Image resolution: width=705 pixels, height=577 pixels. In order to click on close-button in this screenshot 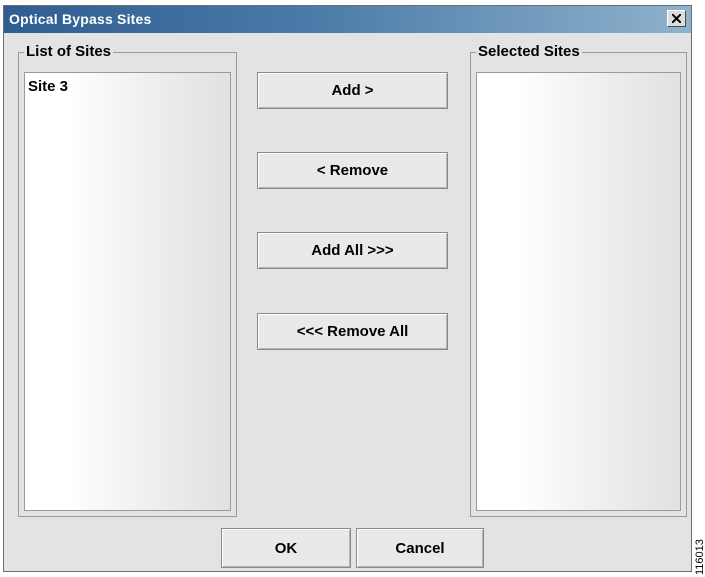, I will do `click(676, 18)`.